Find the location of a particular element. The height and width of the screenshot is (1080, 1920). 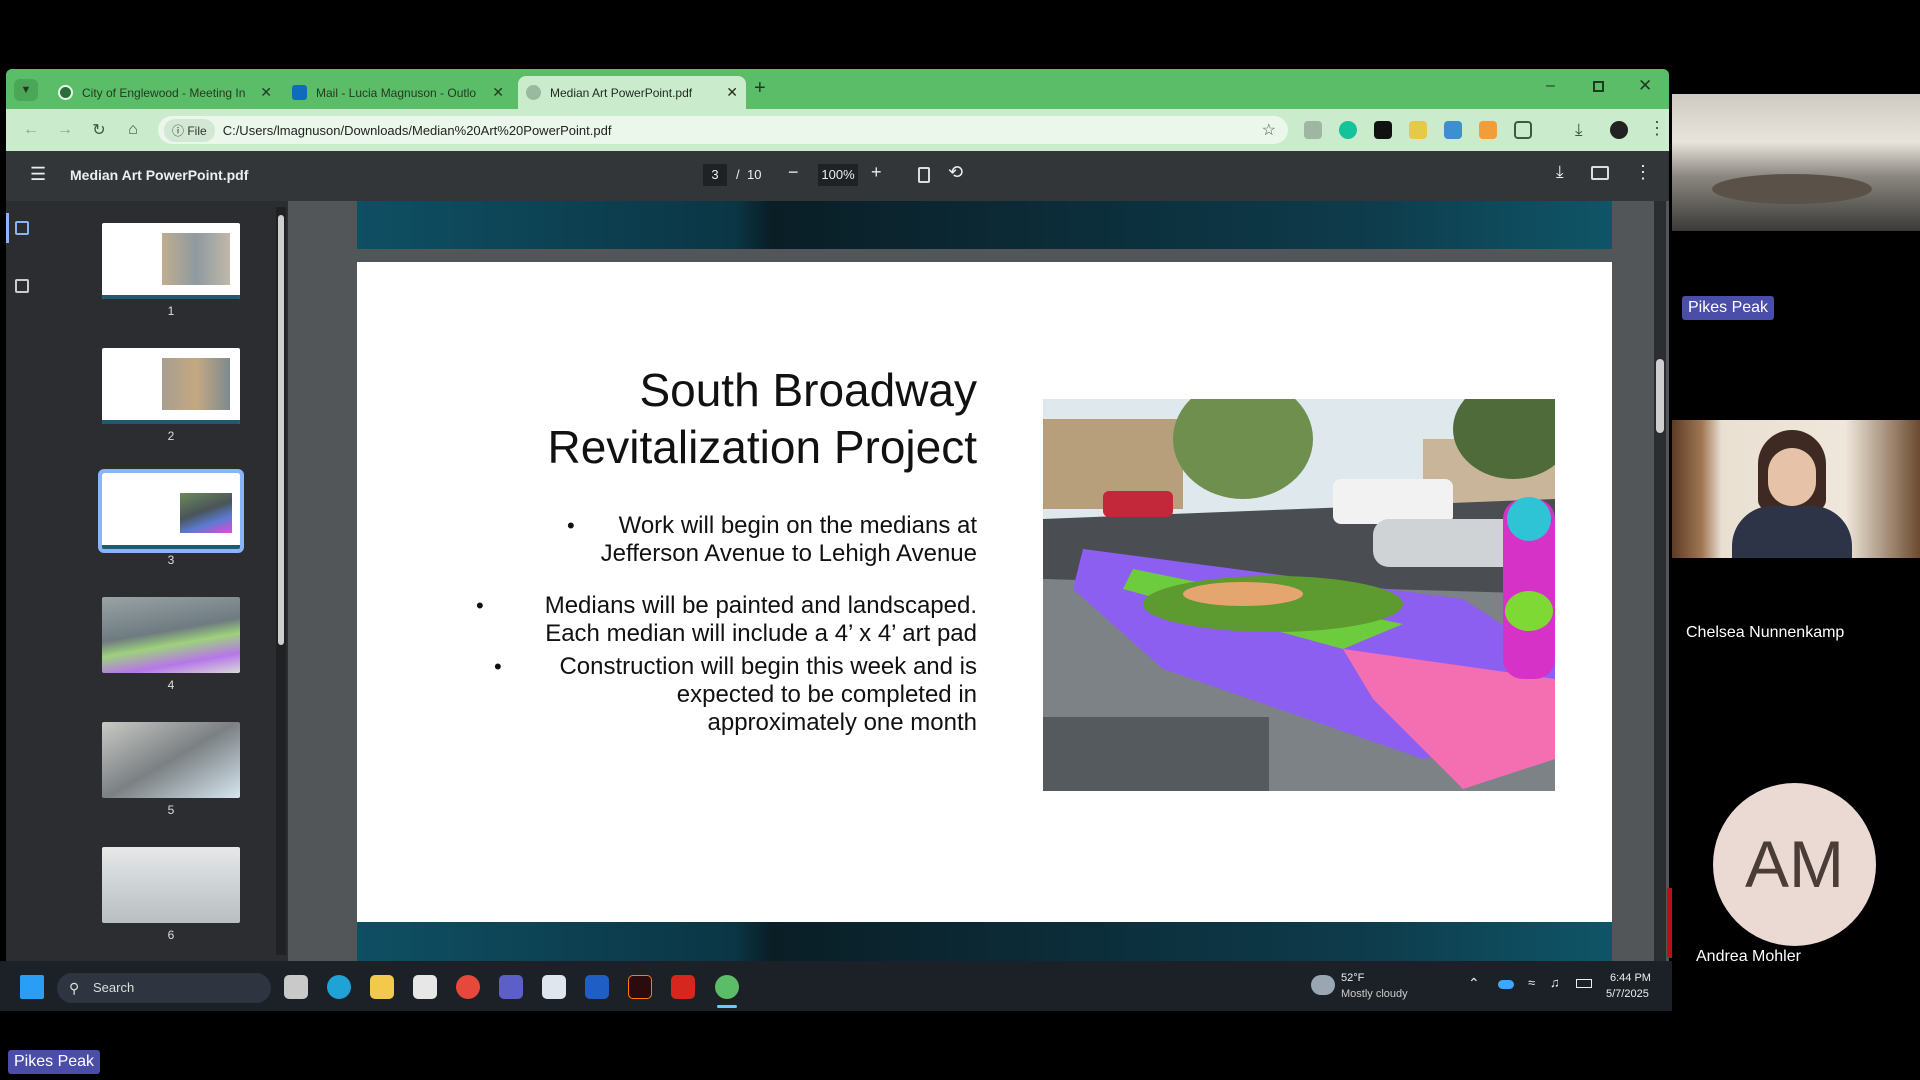

viewer-scrollbar-thumb is located at coordinates (1660, 396).